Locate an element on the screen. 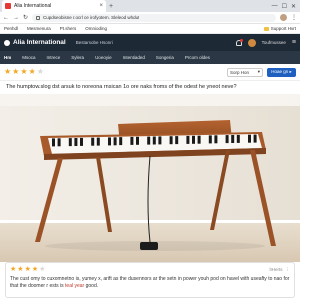 The height and width of the screenshot is (300, 320). rating-toolbar: ★ ★ ★ ★ ★ Sorp Hon ▾ Hoae gn ▸ is located at coordinates (150, 72).